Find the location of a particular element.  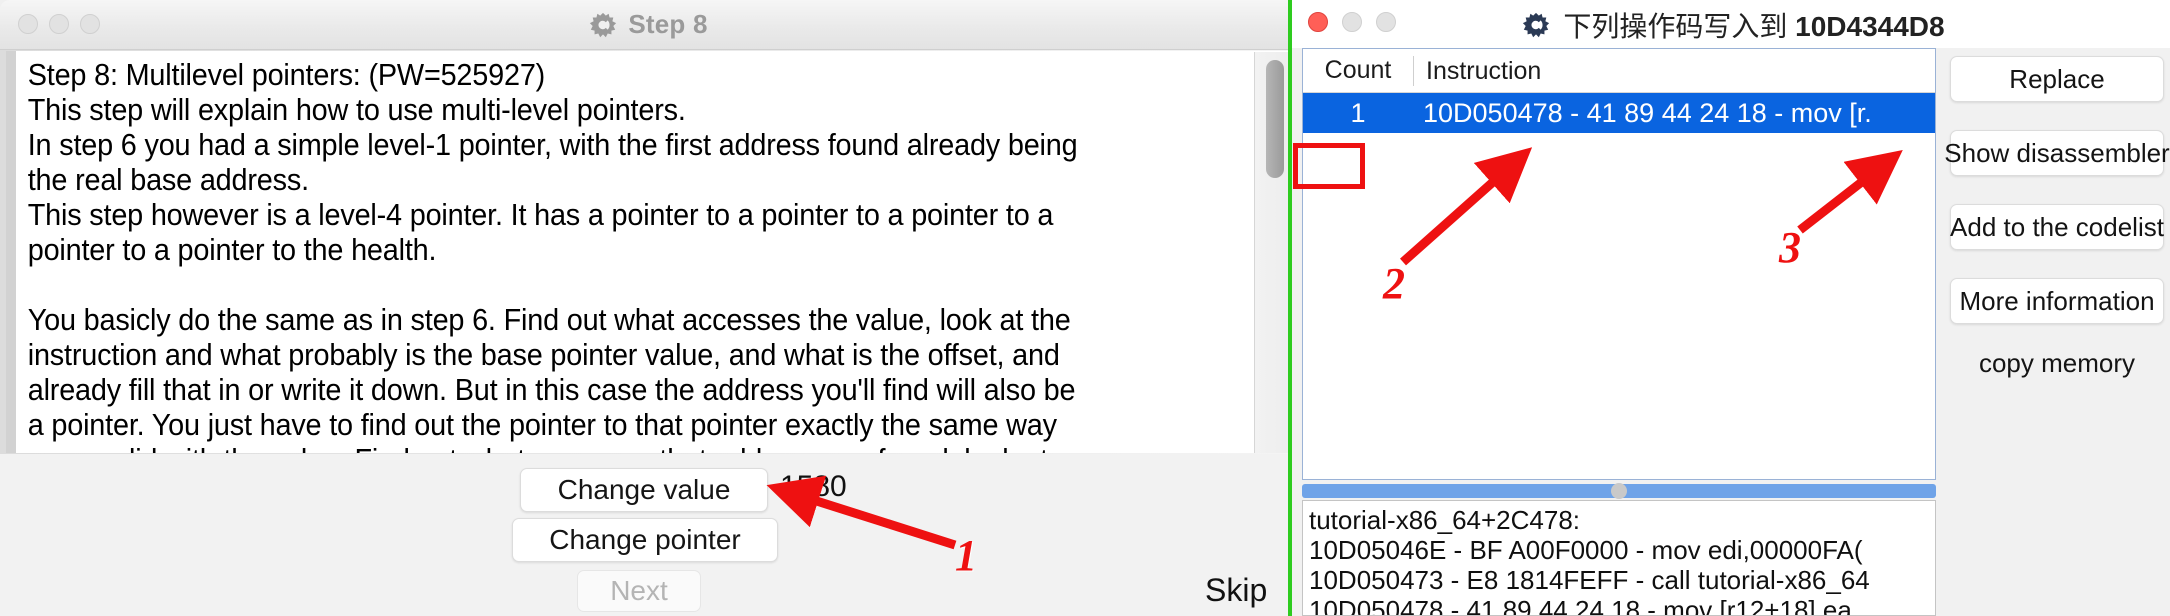

change-value-button: Change value is located at coordinates (644, 490).